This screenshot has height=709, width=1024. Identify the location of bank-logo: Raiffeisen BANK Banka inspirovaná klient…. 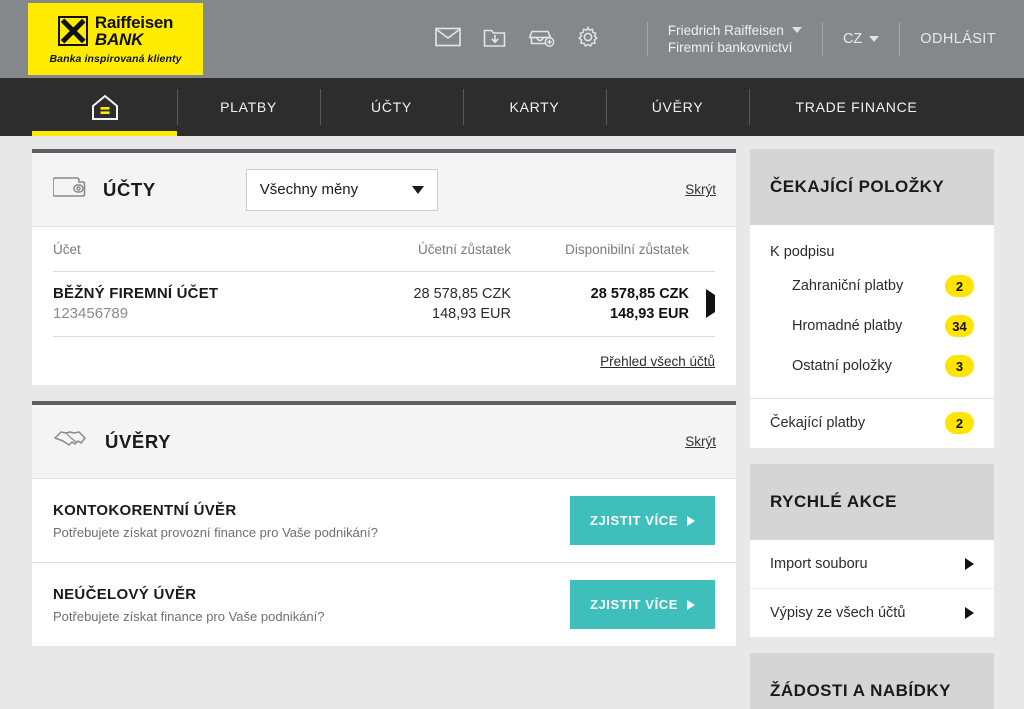
(115, 39).